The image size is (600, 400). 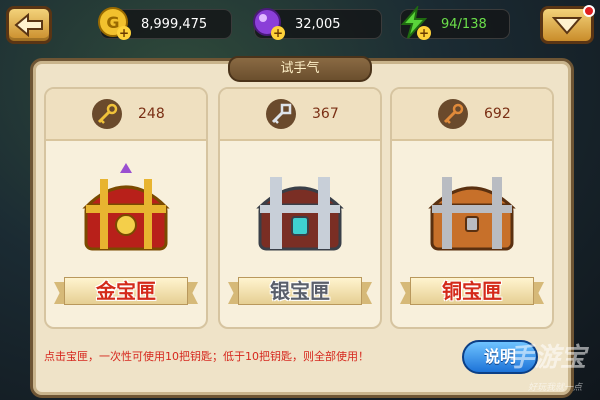 What do you see at coordinates (300, 69) in the screenshot?
I see `panel-title: 试手气` at bounding box center [300, 69].